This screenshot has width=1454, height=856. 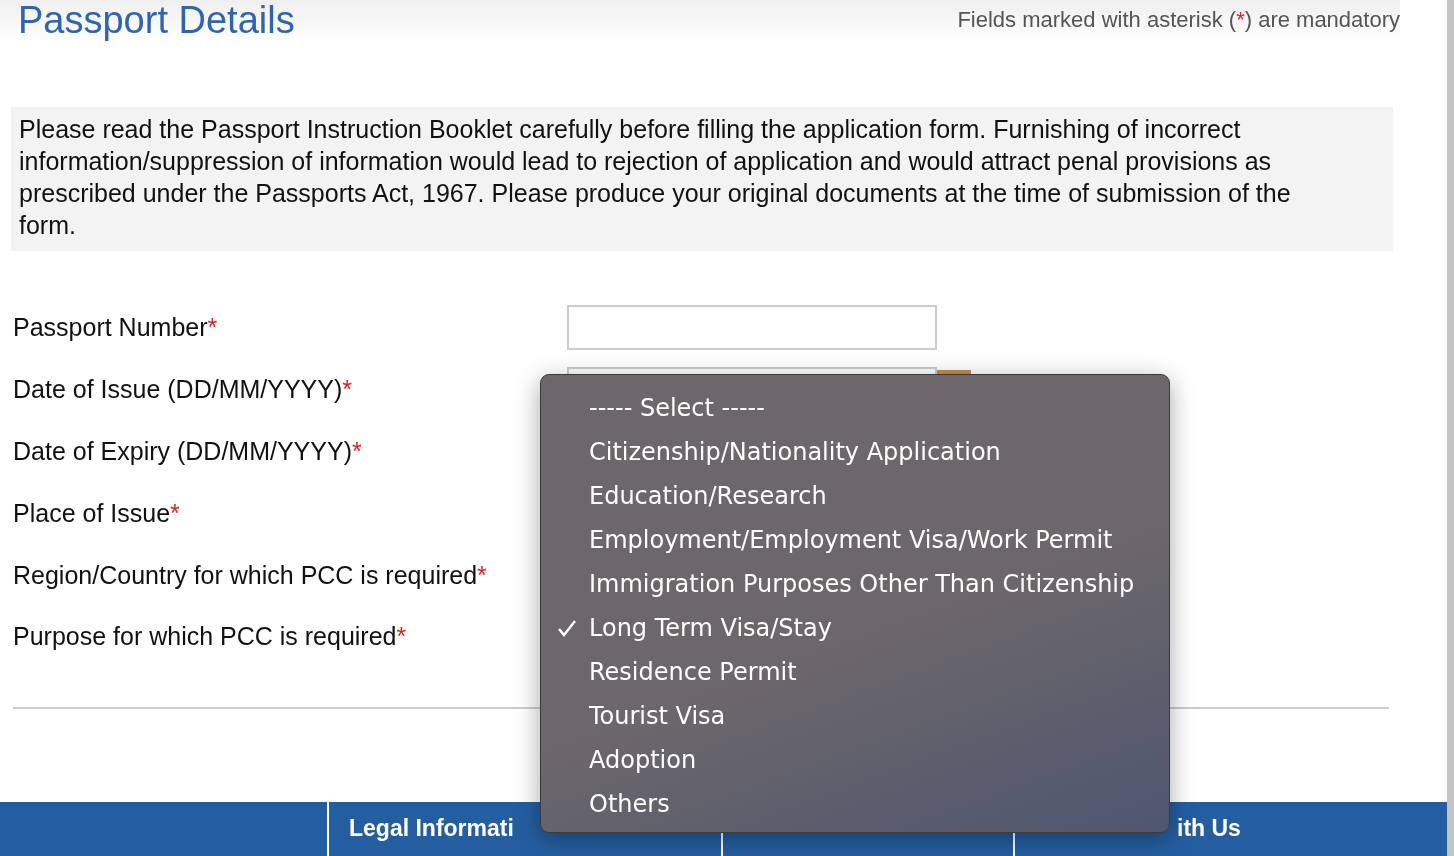 I want to click on dropdown-option: Tourist Visa, so click(x=855, y=716).